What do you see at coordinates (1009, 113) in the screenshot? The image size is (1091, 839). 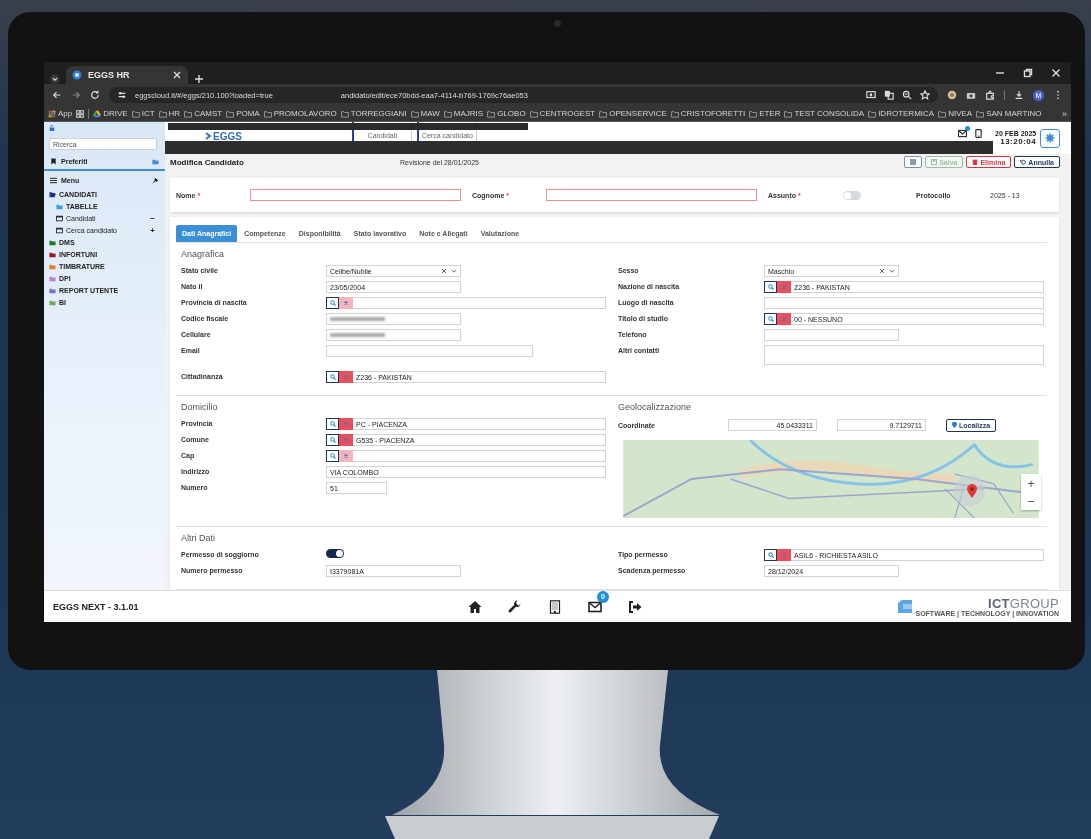 I see `bookmark-link: SAN MARTINO` at bounding box center [1009, 113].